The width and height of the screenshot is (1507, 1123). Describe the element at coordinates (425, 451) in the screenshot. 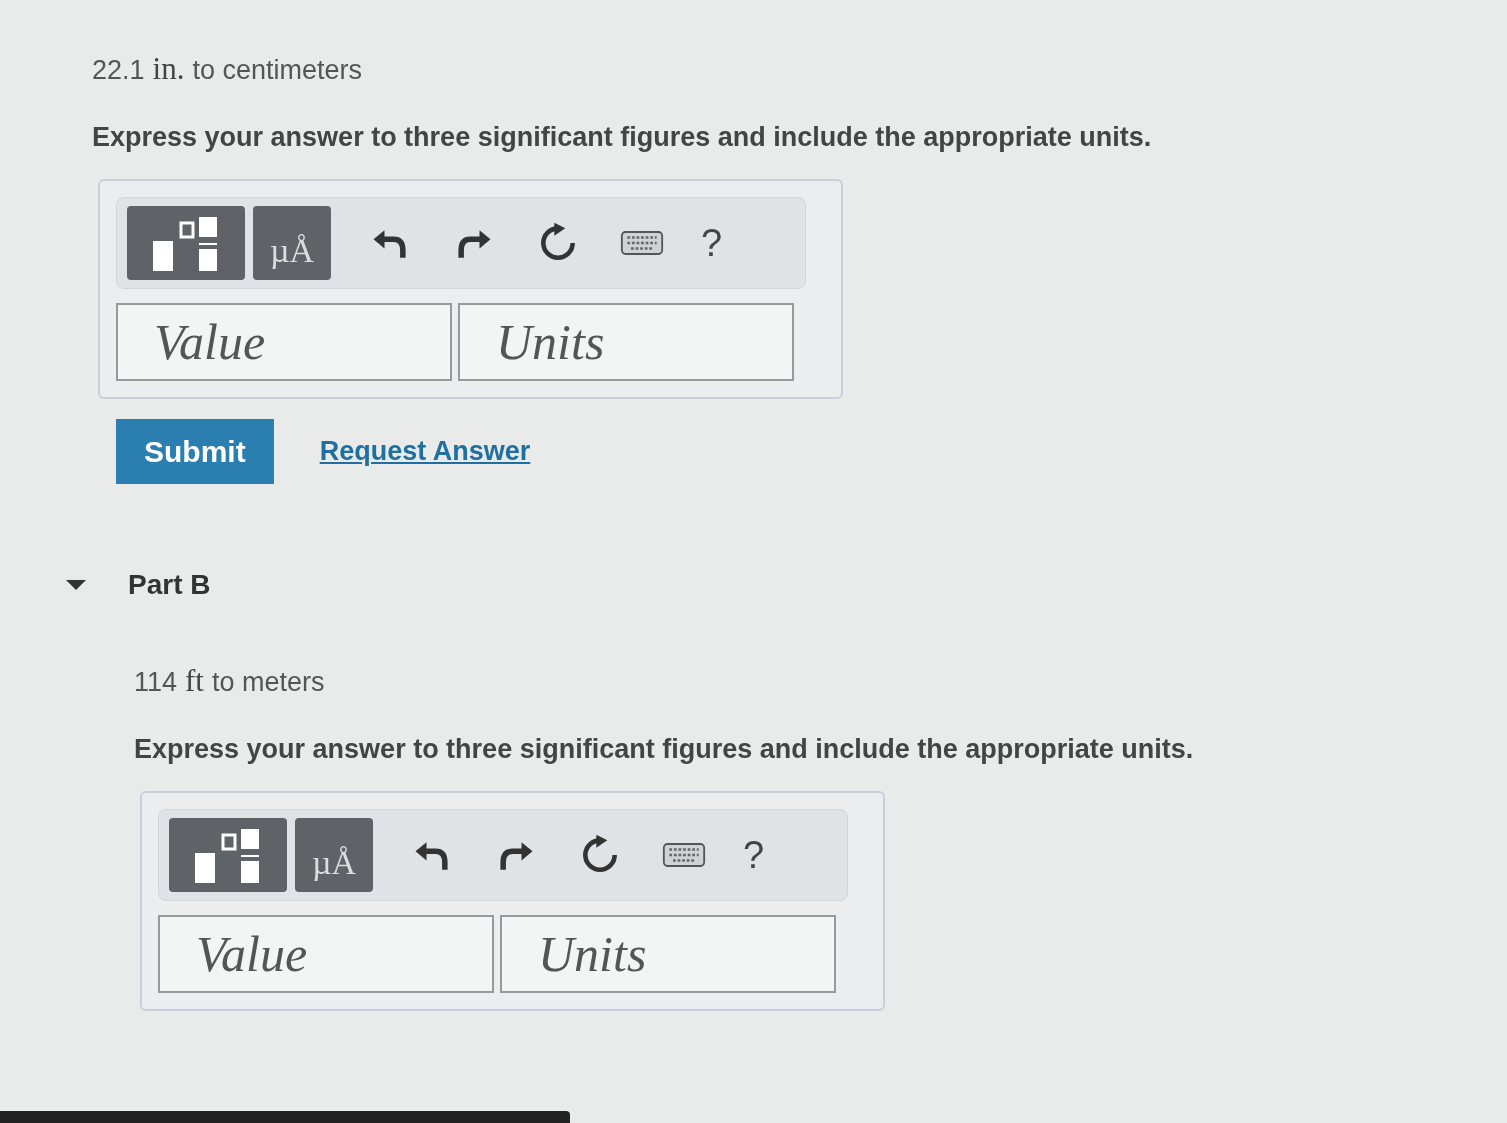

I see `request-answer-link: Request Answer` at that location.